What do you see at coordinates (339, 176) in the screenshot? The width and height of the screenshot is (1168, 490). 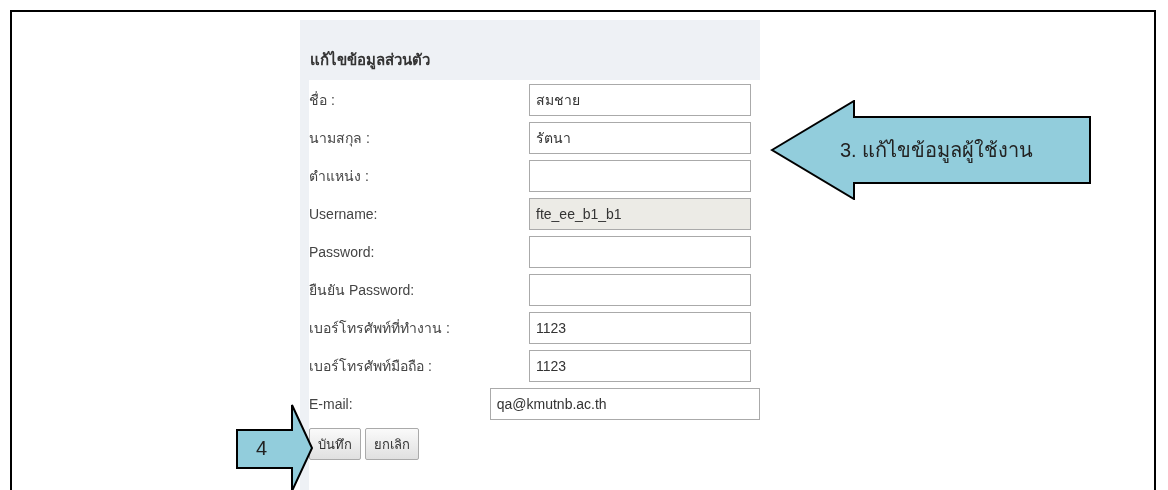 I see `field-label: ตำแหน่ง :` at bounding box center [339, 176].